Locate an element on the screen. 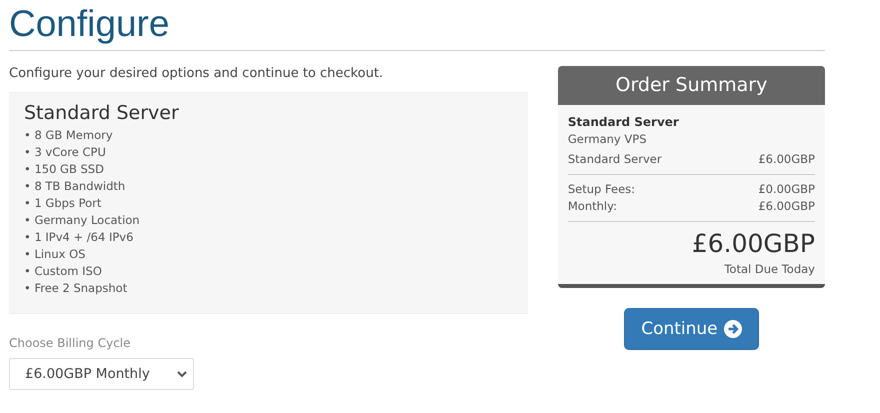 This screenshot has width=880, height=413. billing-cycle-label: Choose Billing Cycle is located at coordinates (70, 343).